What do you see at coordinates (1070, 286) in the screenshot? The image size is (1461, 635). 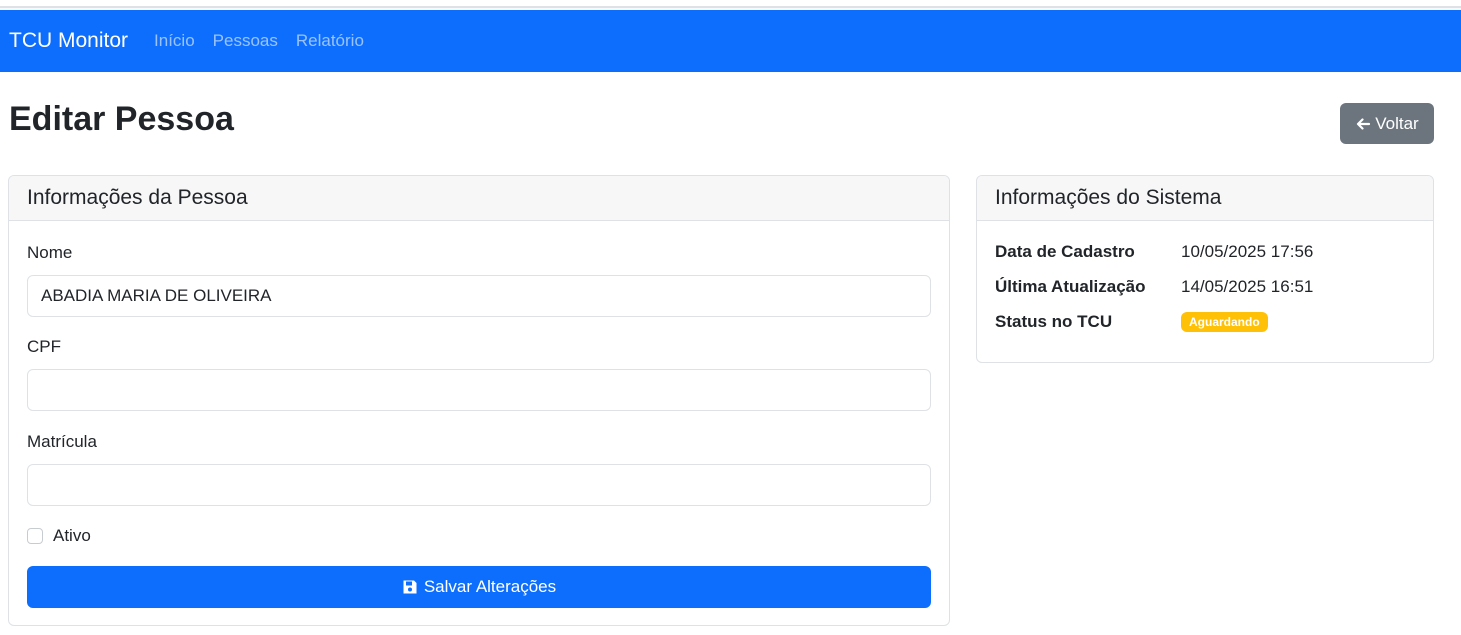 I see `ultima-atualizacao-key: Última Atualização` at bounding box center [1070, 286].